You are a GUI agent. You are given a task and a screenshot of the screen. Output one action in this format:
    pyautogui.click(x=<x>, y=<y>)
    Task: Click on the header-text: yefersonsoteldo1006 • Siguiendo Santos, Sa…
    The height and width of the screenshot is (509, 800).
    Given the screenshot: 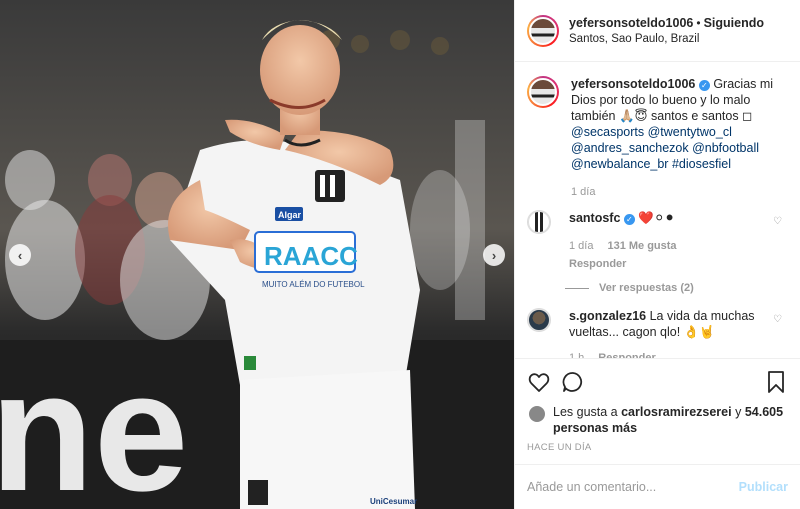 What is the action you would take?
    pyautogui.click(x=666, y=31)
    